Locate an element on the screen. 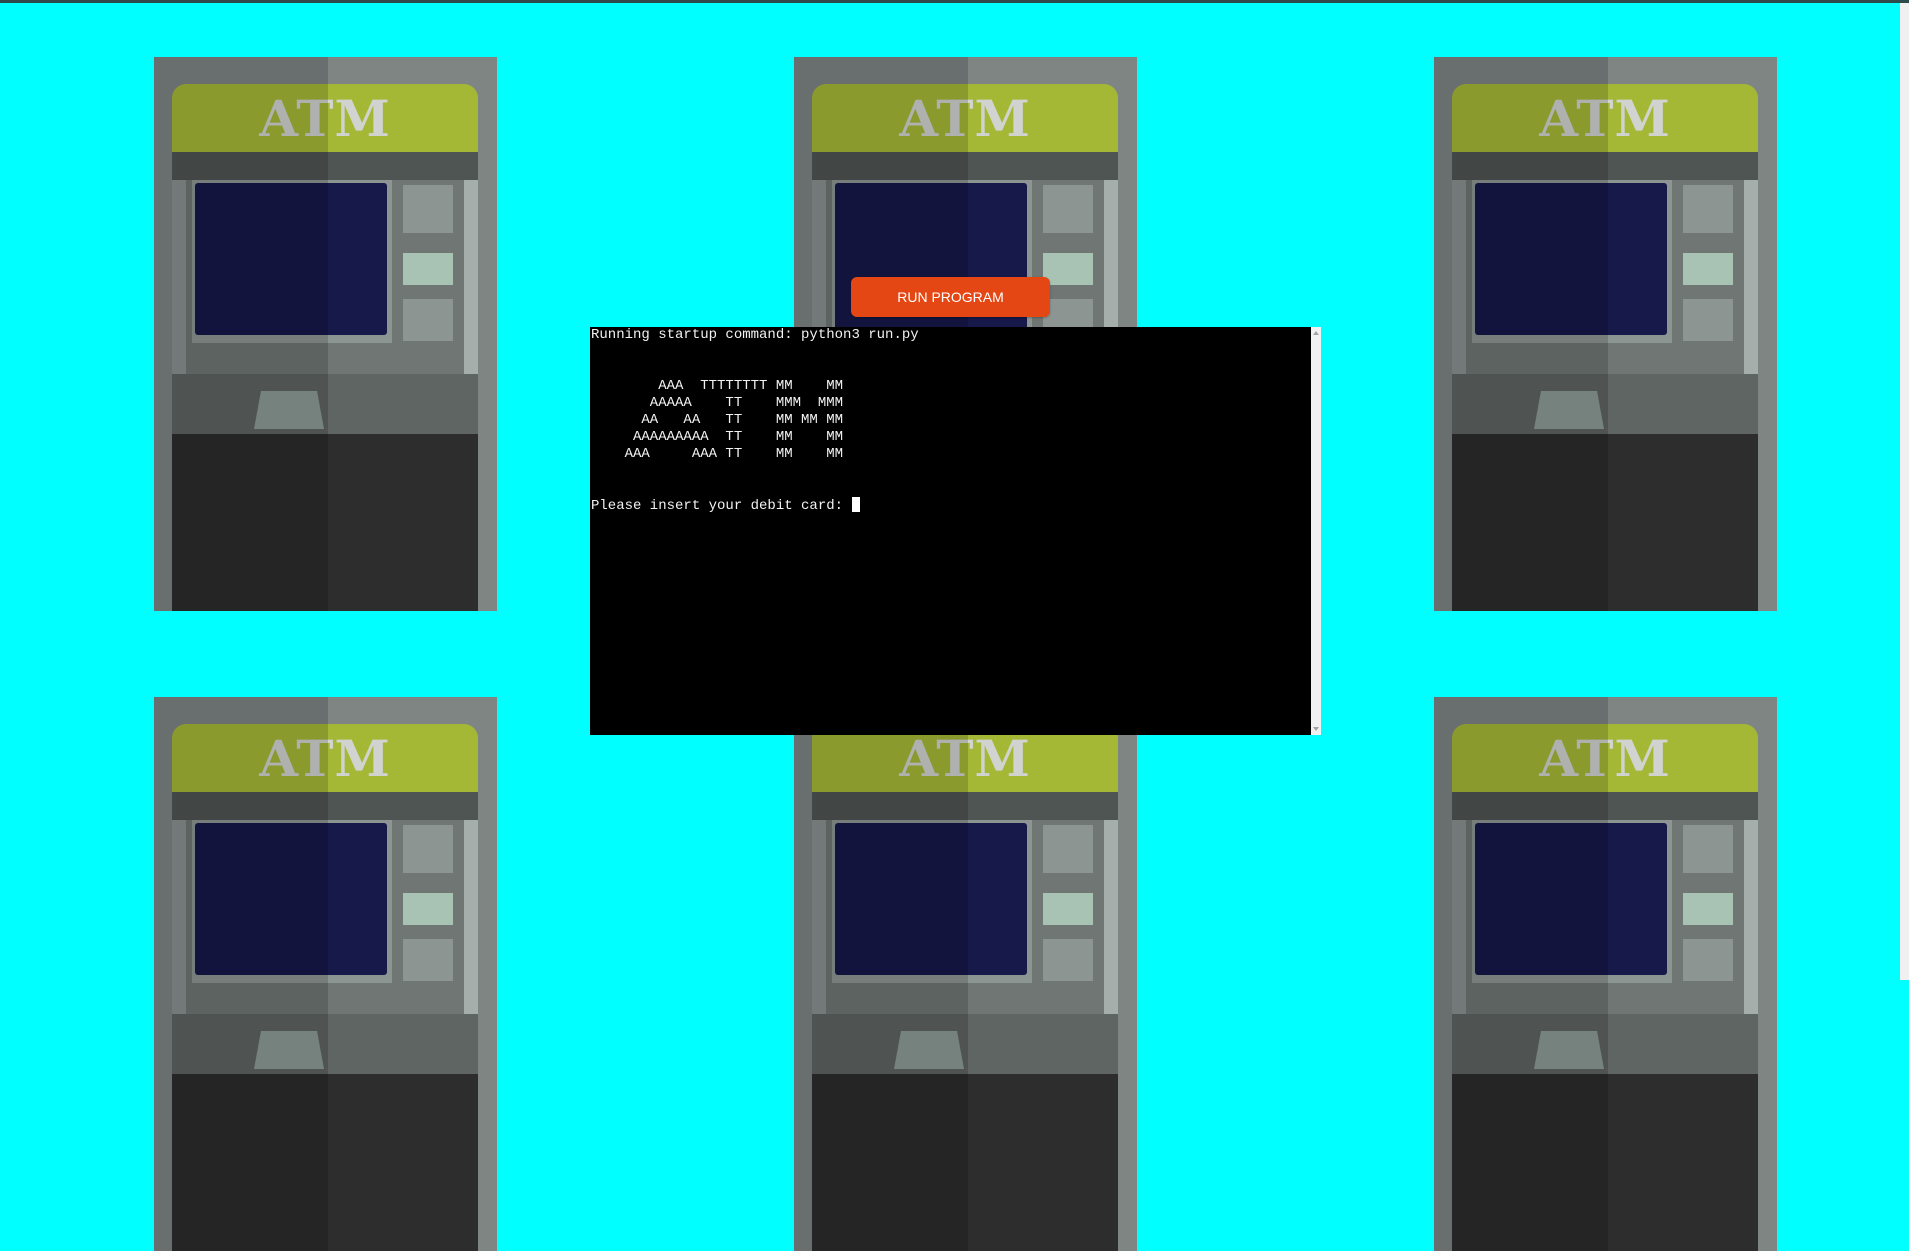  page-scrollbar is located at coordinates (1904, 491).